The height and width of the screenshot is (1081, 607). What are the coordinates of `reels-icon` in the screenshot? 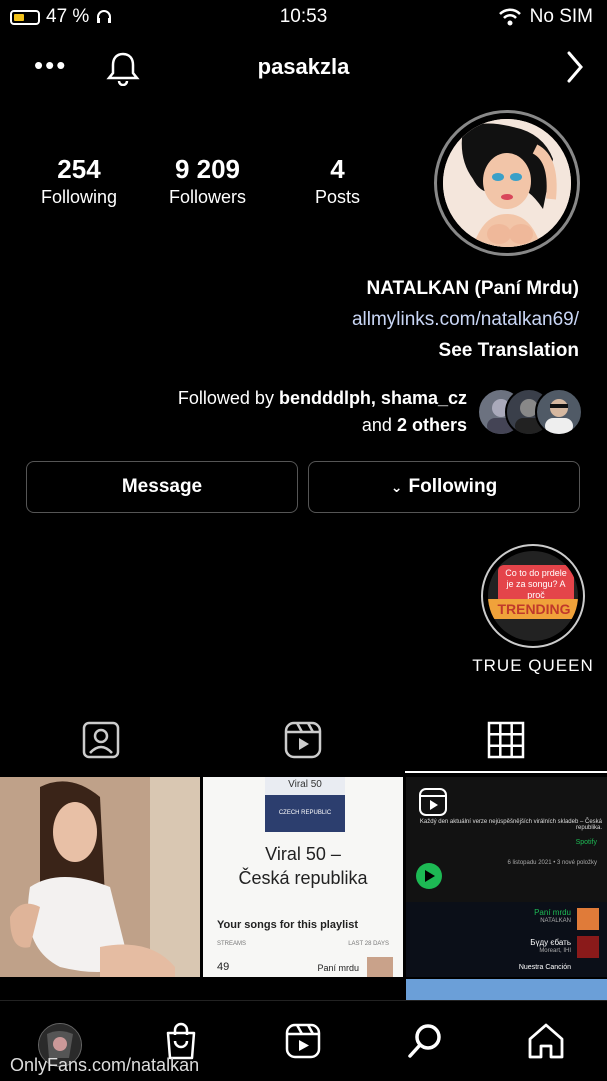 It's located at (433, 802).